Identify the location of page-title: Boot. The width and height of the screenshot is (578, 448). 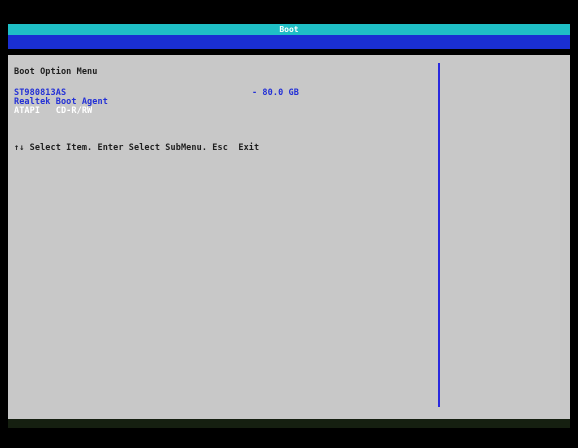
(289, 29).